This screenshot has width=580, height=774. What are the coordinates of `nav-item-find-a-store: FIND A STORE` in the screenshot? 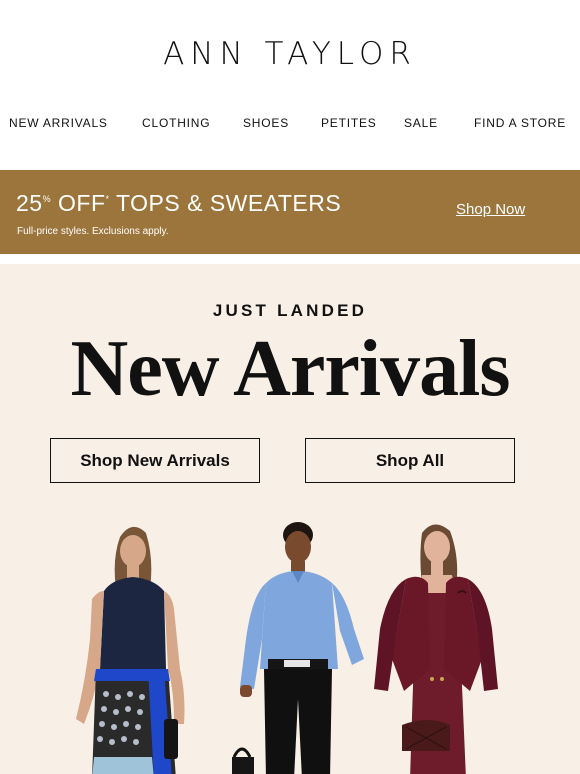 It's located at (520, 123).